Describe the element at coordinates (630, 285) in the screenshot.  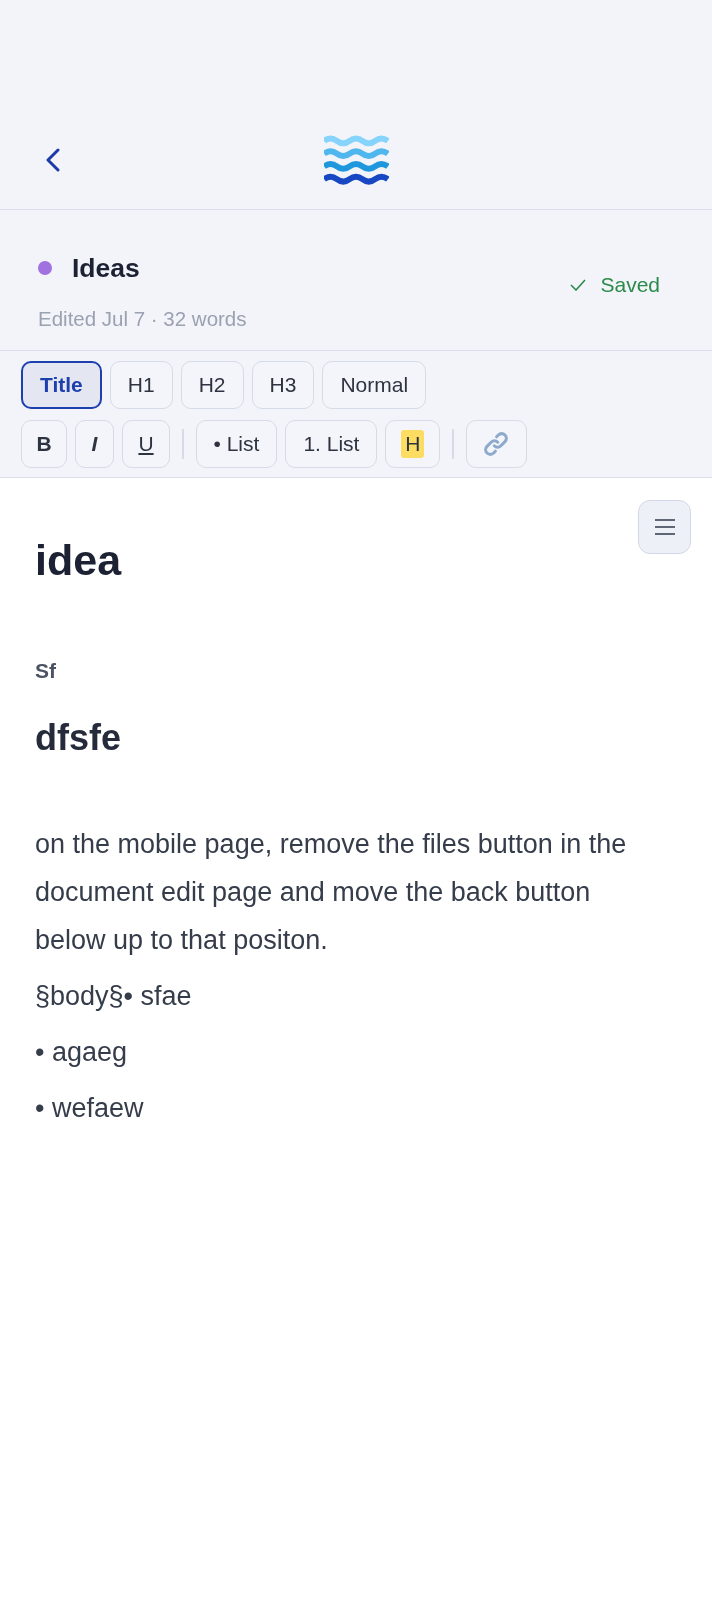
I see `save-status: Saved` at that location.